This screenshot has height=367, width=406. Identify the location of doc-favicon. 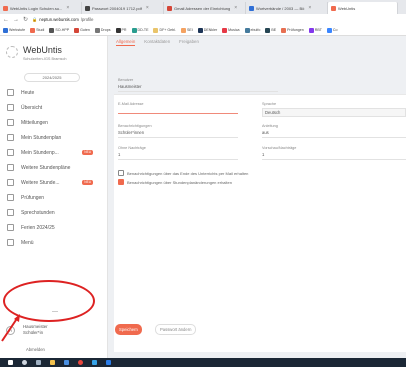
(251, 8).